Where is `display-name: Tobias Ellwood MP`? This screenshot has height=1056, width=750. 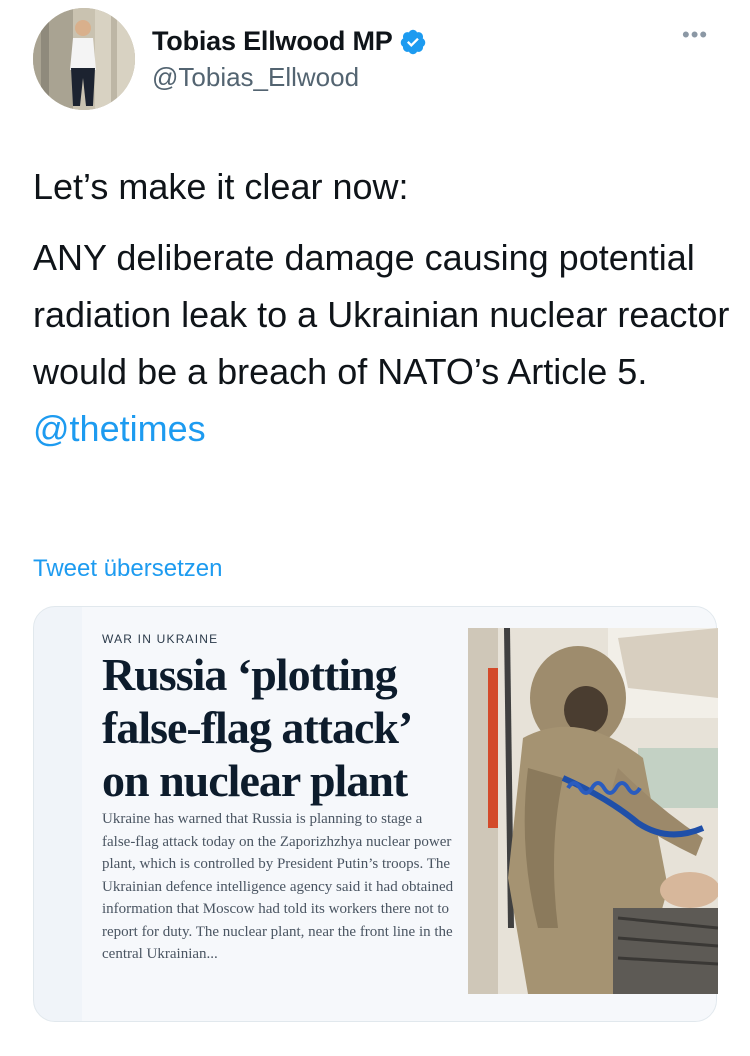 display-name: Tobias Ellwood MP is located at coordinates (272, 41).